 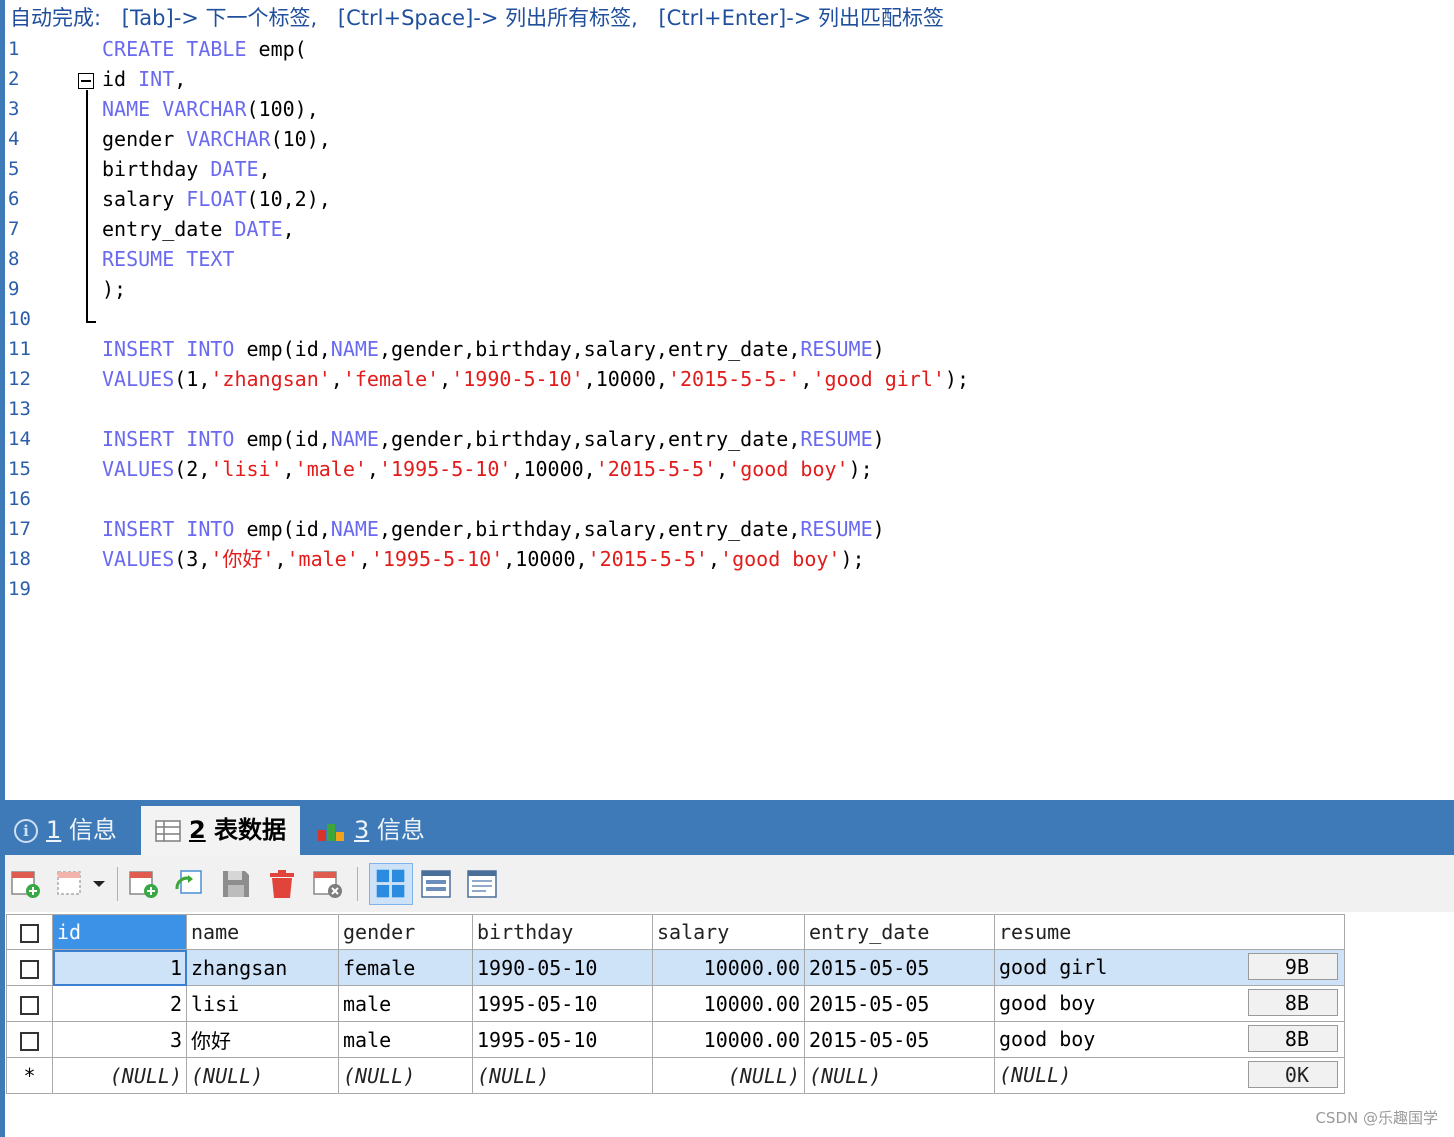 What do you see at coordinates (190, 884) in the screenshot?
I see `refresh-icon` at bounding box center [190, 884].